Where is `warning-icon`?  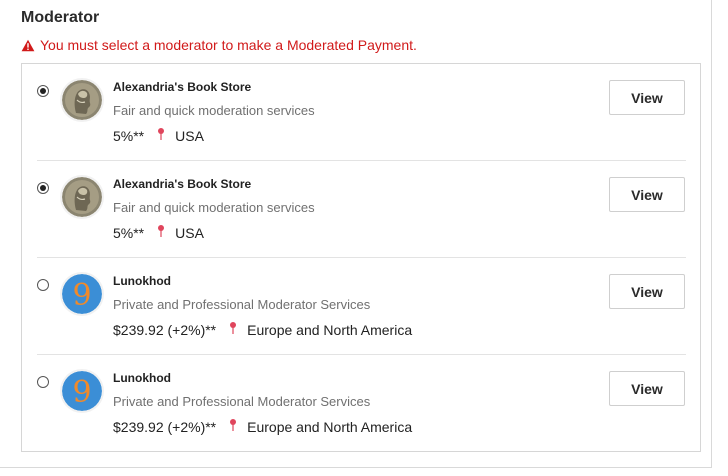
warning-icon is located at coordinates (28, 45).